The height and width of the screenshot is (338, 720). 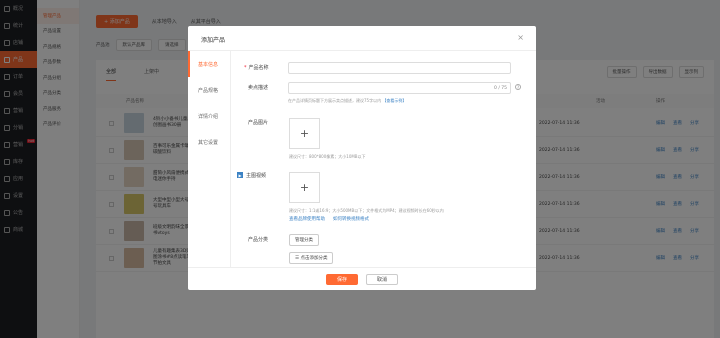 What do you see at coordinates (518, 87) in the screenshot?
I see `help-icon: ?` at bounding box center [518, 87].